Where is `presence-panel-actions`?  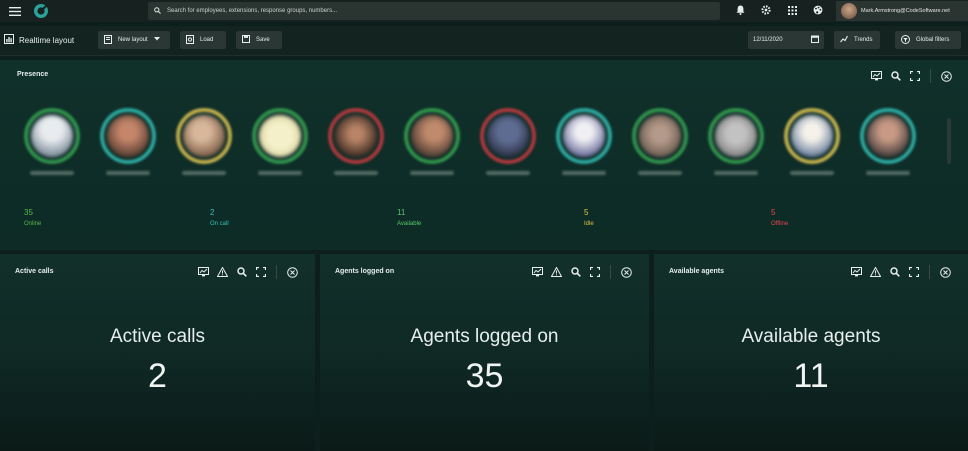
presence-panel-actions is located at coordinates (911, 76).